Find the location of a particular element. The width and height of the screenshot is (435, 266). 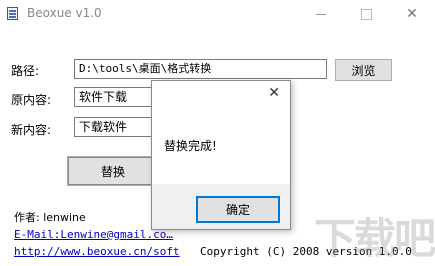

browse-button: 浏览 is located at coordinates (363, 70).